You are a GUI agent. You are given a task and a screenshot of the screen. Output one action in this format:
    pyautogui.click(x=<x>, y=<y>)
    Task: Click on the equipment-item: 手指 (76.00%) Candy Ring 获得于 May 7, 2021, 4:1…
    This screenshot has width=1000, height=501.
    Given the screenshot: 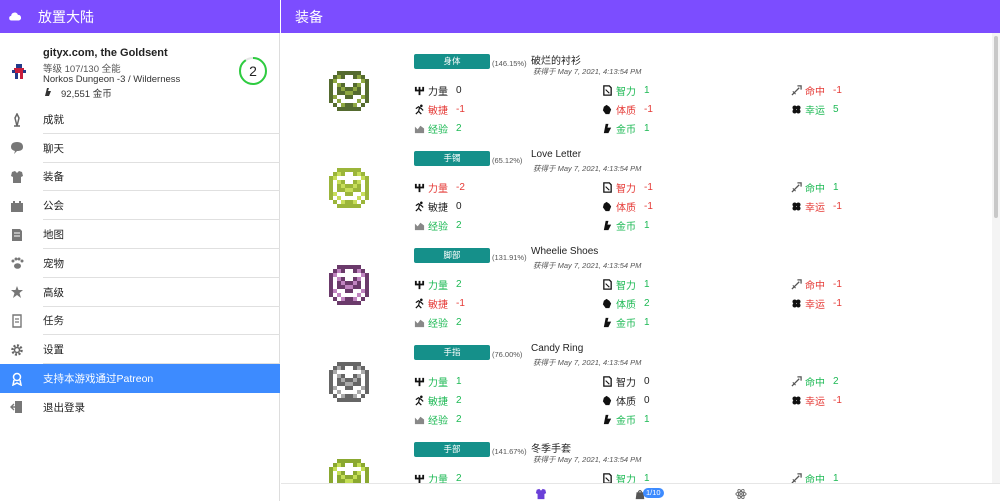 What is the action you would take?
    pyautogui.click(x=636, y=375)
    